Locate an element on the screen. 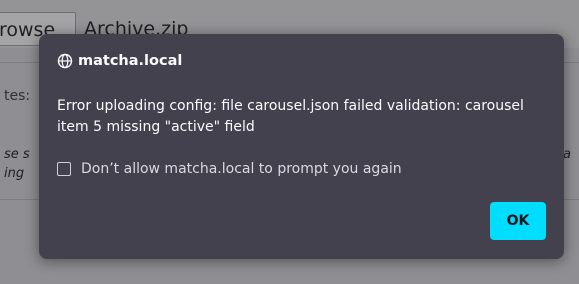  dialog-header: matcha.local is located at coordinates (119, 61).